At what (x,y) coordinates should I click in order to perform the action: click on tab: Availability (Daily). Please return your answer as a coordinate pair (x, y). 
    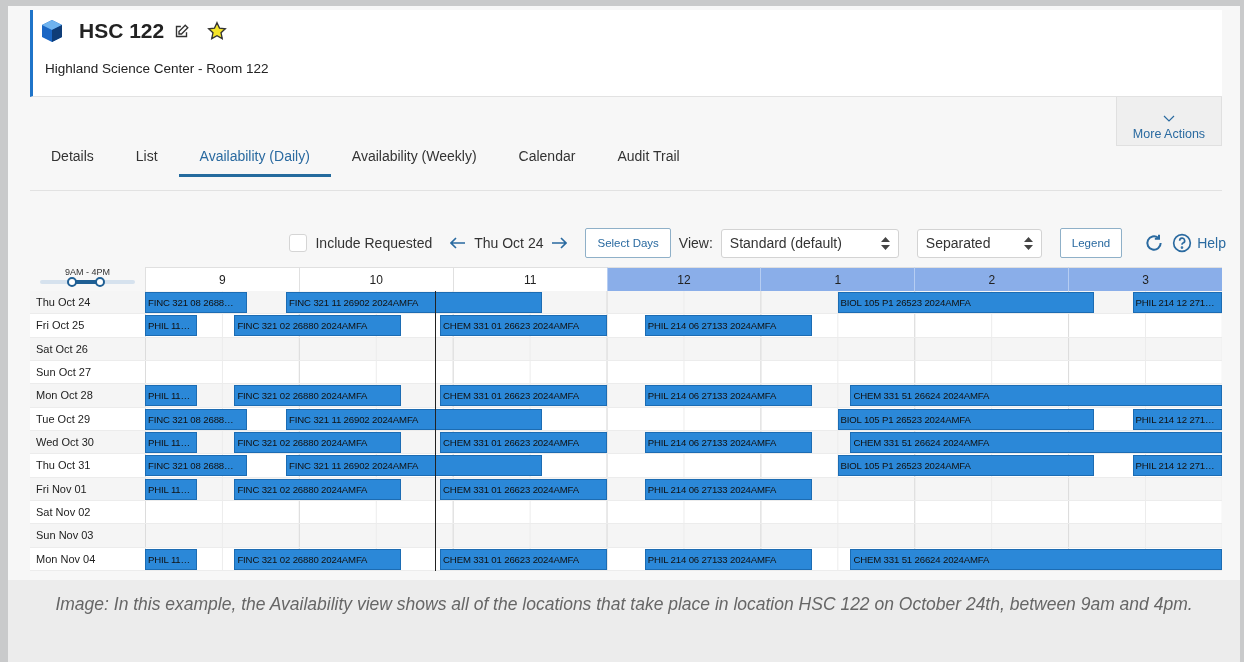
    Looking at the image, I should click on (254, 158).